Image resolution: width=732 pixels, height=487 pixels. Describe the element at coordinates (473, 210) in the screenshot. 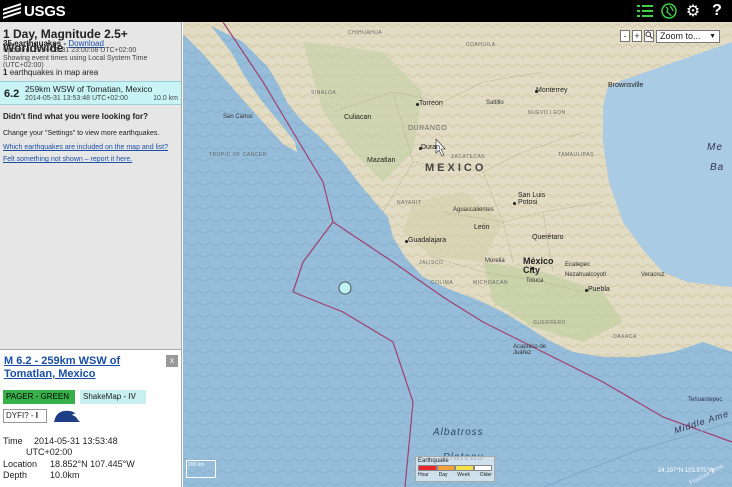

I see `label-aguascalientes: Aguascalientes` at that location.